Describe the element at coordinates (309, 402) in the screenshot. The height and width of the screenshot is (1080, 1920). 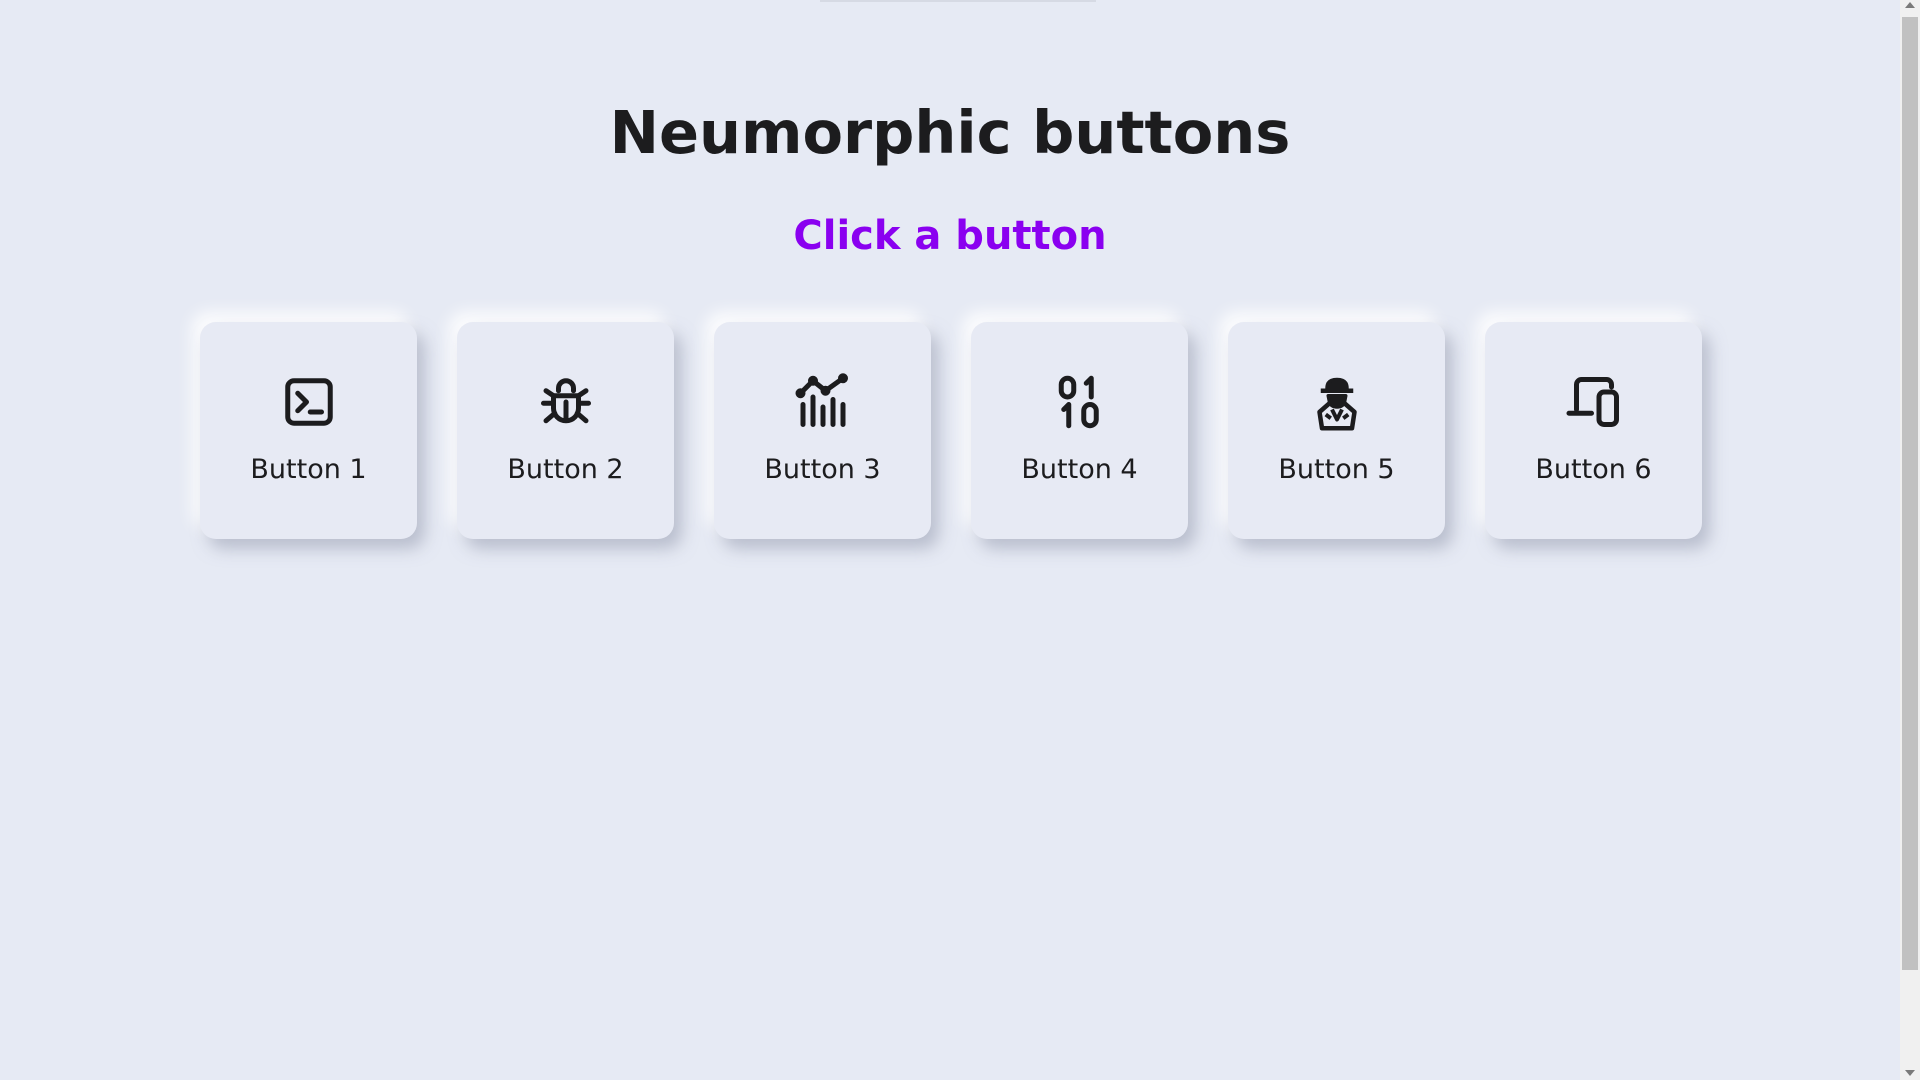
I see `terminal-icon` at that location.